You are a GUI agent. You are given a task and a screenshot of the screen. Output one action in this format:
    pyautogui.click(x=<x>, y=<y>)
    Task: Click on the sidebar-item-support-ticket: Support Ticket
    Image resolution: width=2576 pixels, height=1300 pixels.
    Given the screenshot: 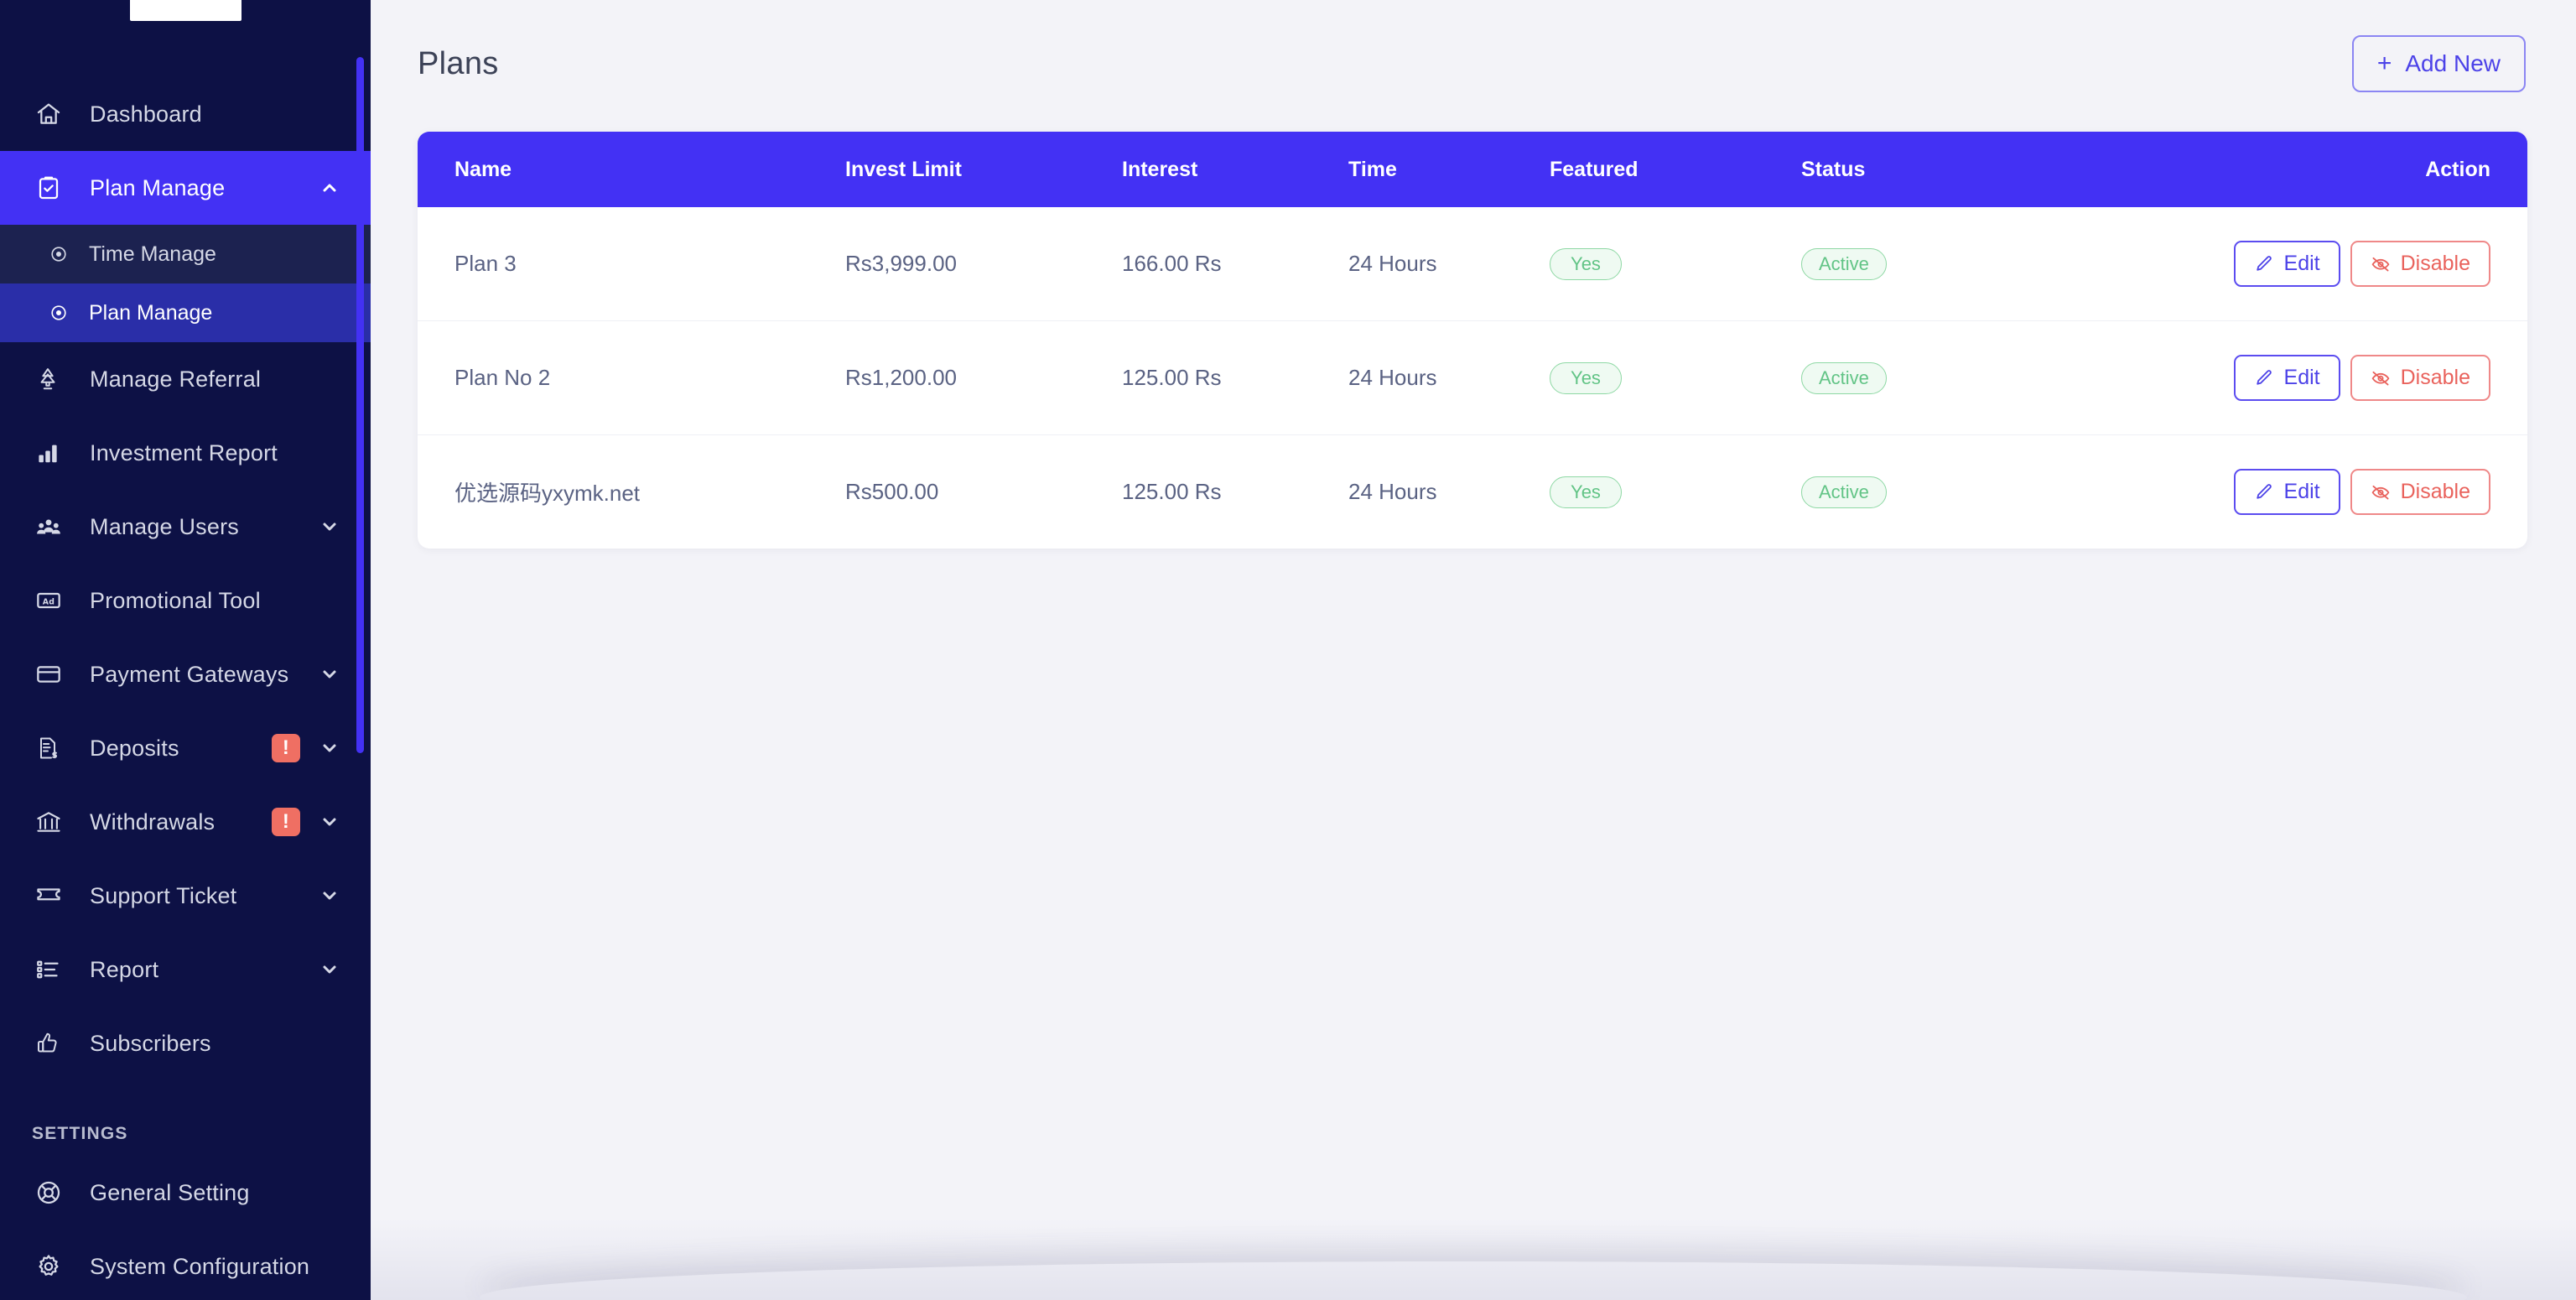 What is the action you would take?
    pyautogui.click(x=185, y=896)
    